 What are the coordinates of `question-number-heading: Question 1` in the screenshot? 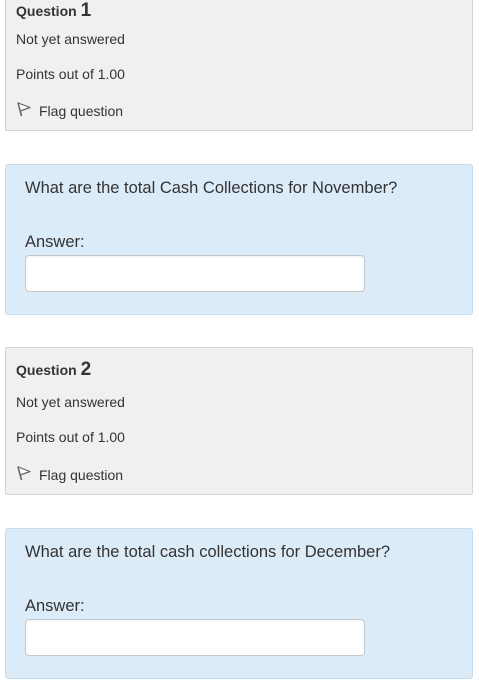 It's located at (53, 11).